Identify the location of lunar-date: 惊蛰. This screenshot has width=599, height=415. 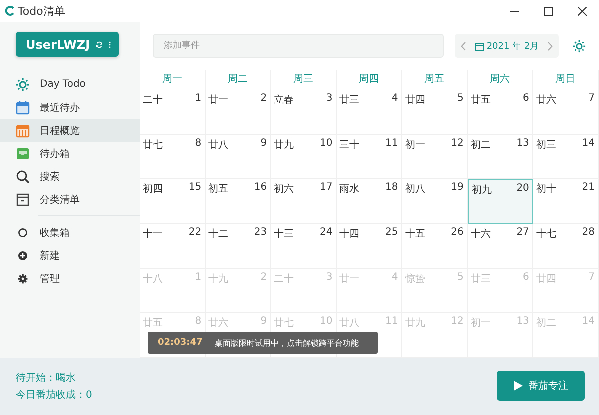
(415, 279).